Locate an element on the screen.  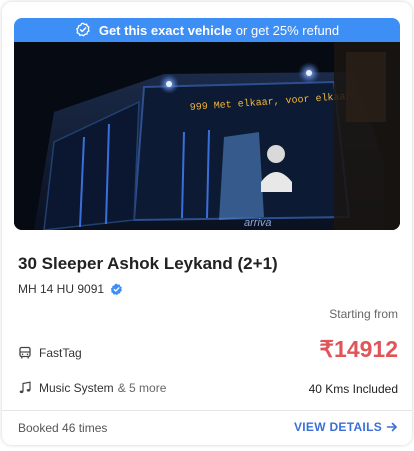
more-features-text: & 5 more is located at coordinates (142, 388).